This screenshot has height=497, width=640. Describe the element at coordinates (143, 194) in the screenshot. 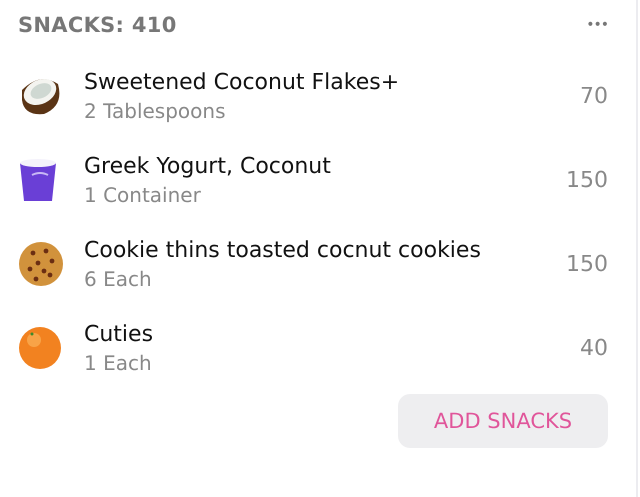

I see `serving-size: 1 Container` at that location.